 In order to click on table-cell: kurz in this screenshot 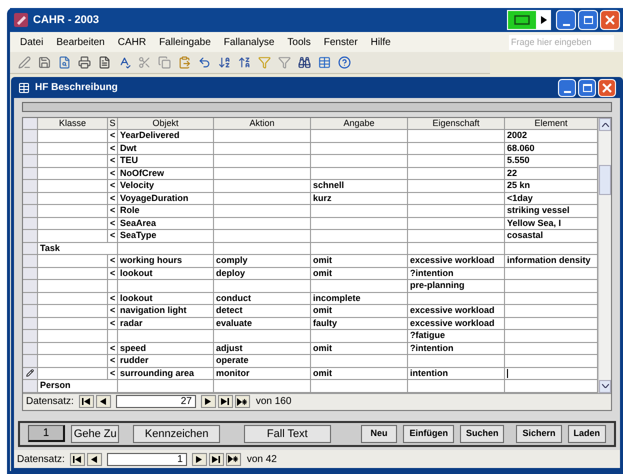, I will do `click(359, 198)`.